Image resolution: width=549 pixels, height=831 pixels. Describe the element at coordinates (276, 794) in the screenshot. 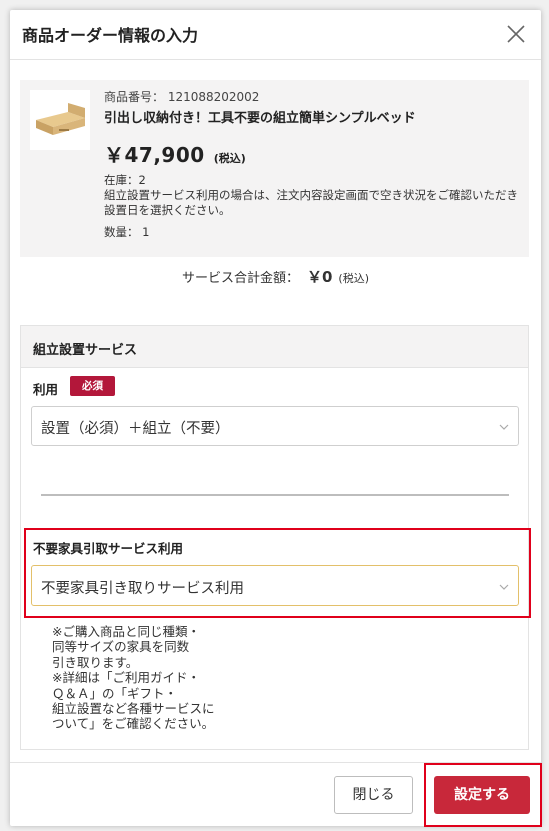

I see `modal-footer: 閉じる 設定する` at that location.